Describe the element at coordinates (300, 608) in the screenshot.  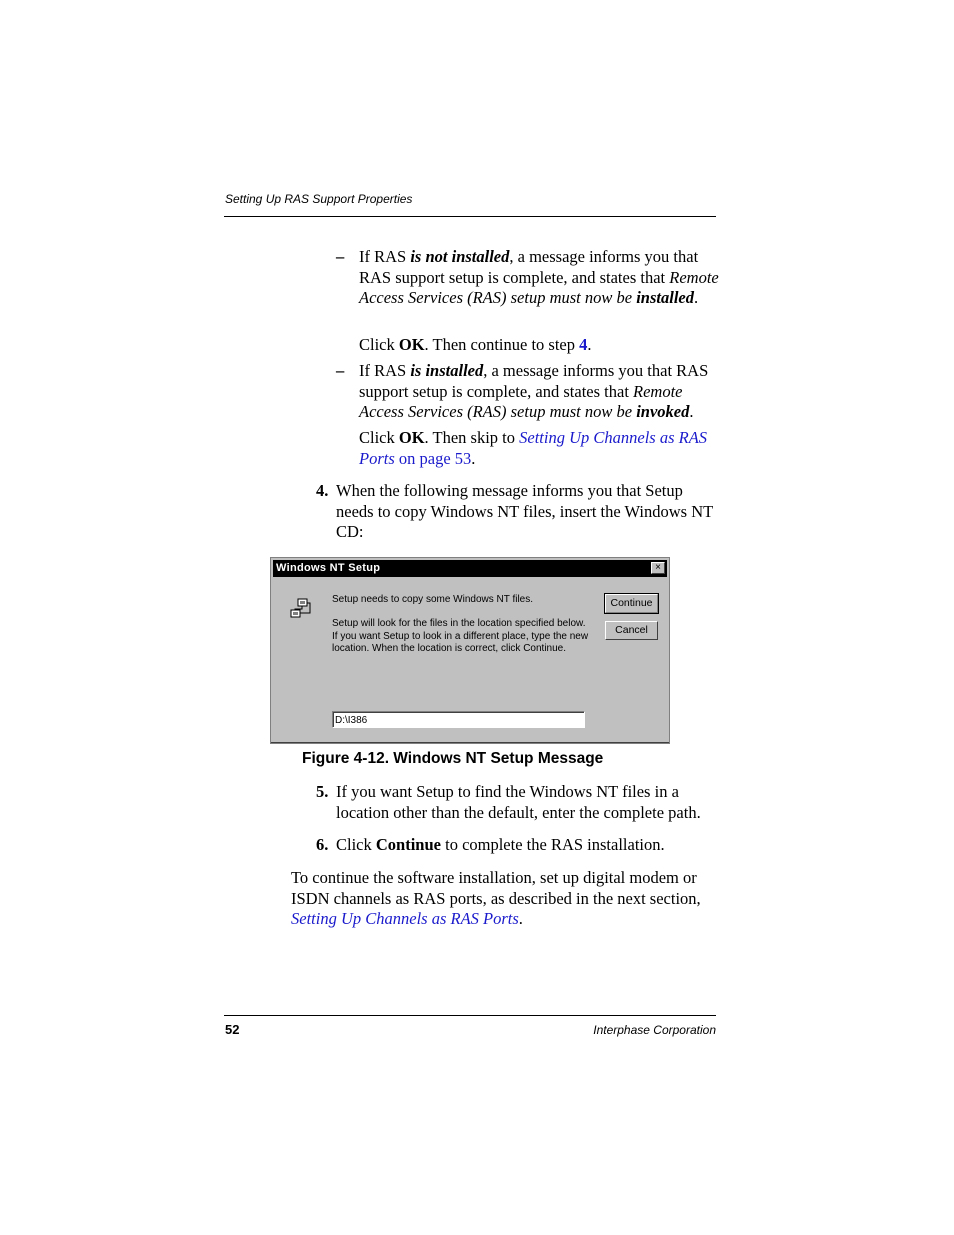
I see `network-setup-icon` at that location.